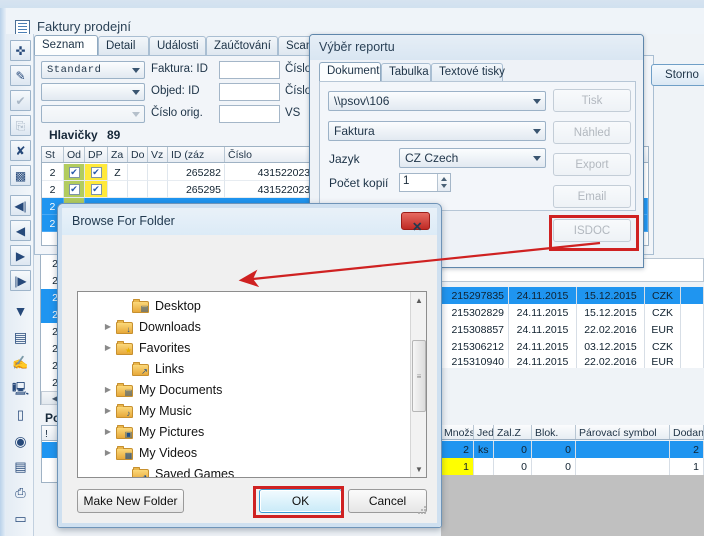 This screenshot has width=704, height=536. What do you see at coordinates (196, 154) in the screenshot?
I see `col-id: ID (záz` at bounding box center [196, 154].